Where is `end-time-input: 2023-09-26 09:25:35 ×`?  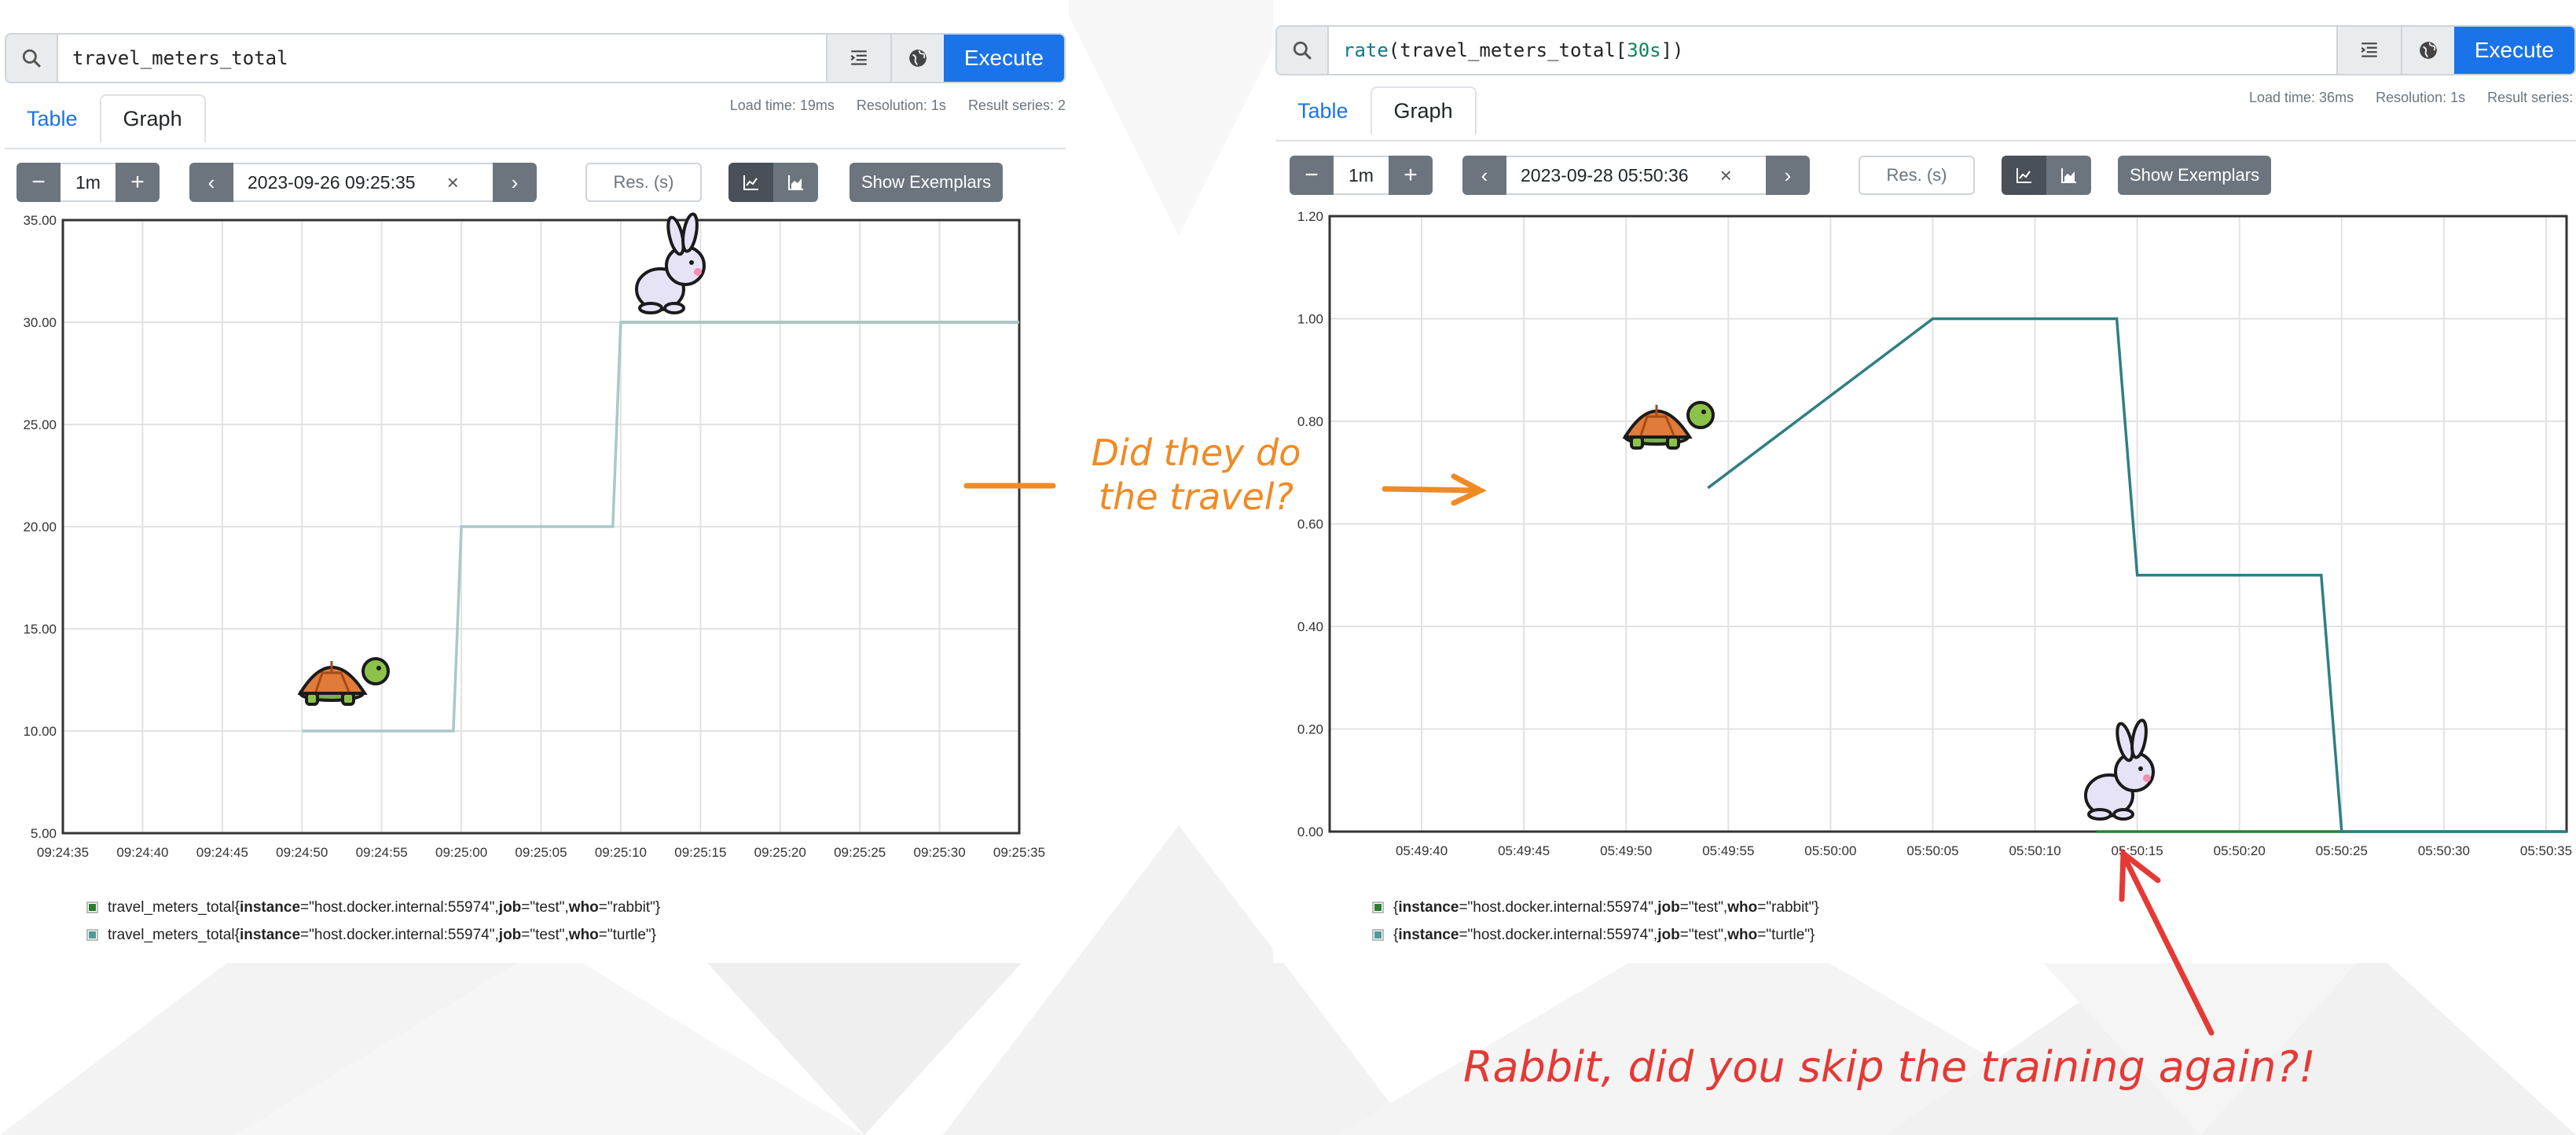
end-time-input: 2023-09-26 09:25:35 × is located at coordinates (363, 182).